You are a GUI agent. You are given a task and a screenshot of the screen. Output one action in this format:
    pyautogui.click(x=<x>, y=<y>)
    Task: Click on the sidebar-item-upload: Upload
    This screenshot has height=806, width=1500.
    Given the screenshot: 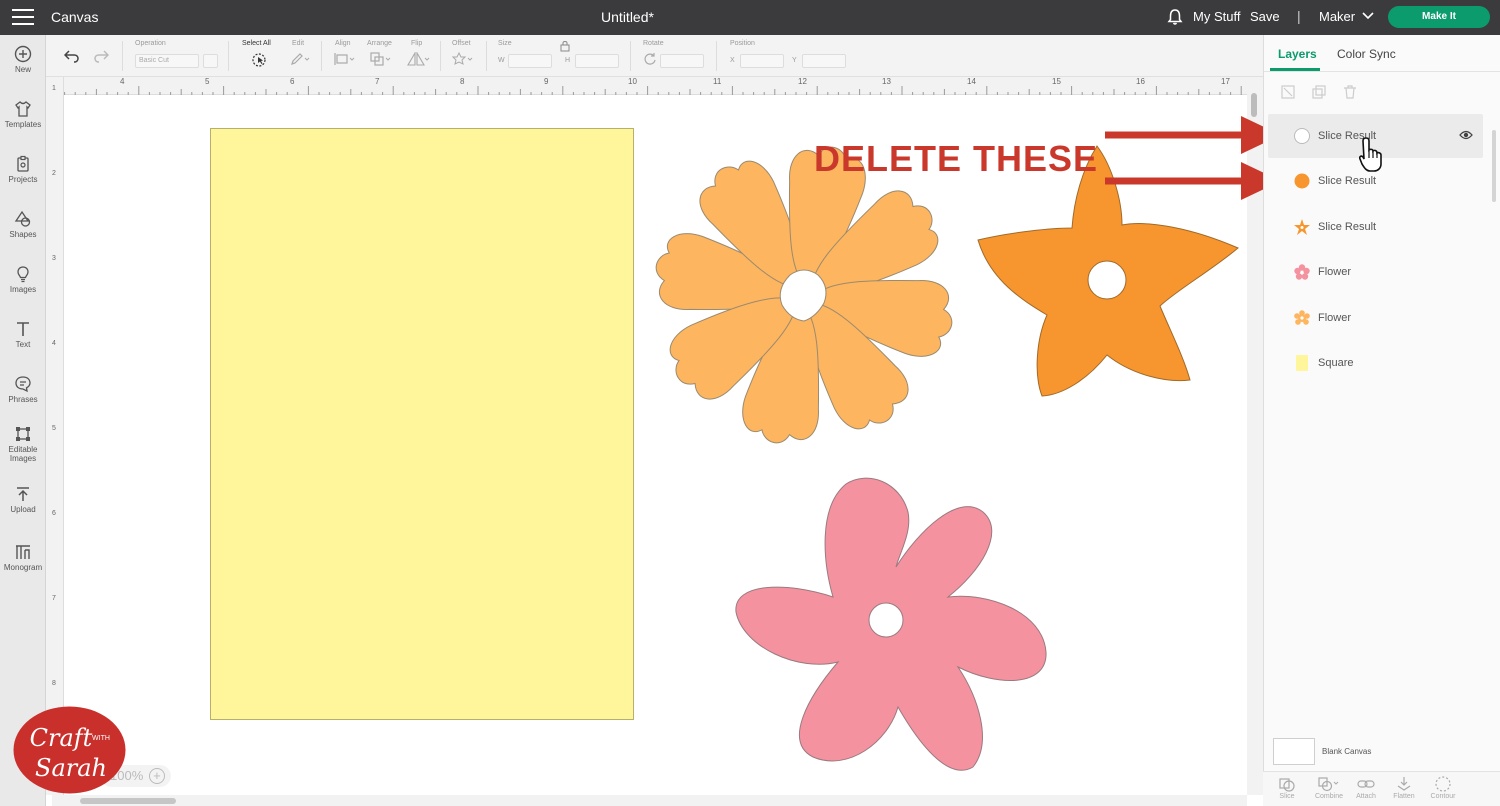 What is the action you would take?
    pyautogui.click(x=23, y=499)
    